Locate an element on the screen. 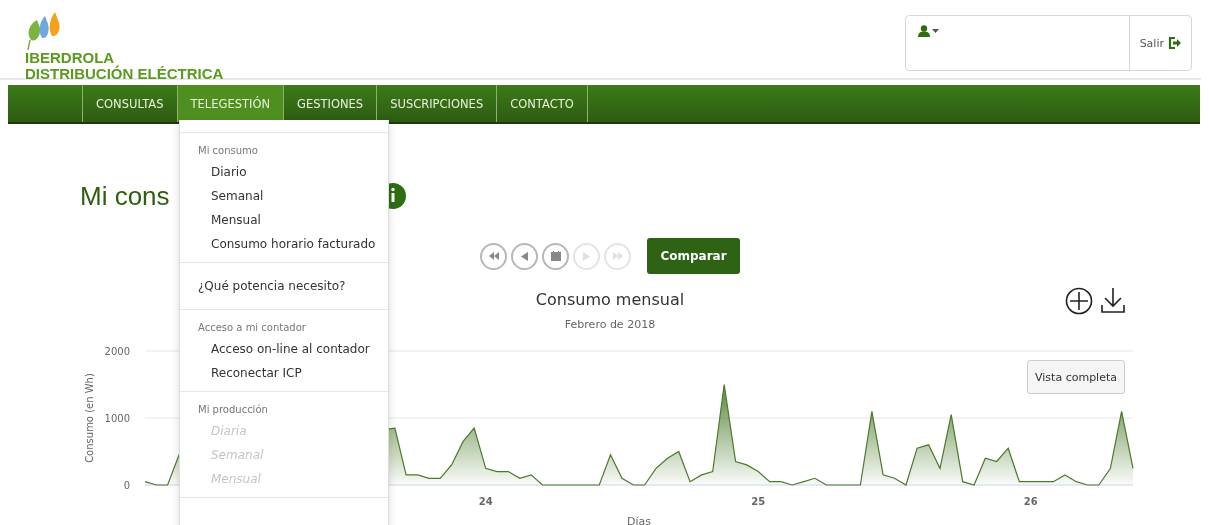  menu-section-header: Mi producción is located at coordinates (233, 410).